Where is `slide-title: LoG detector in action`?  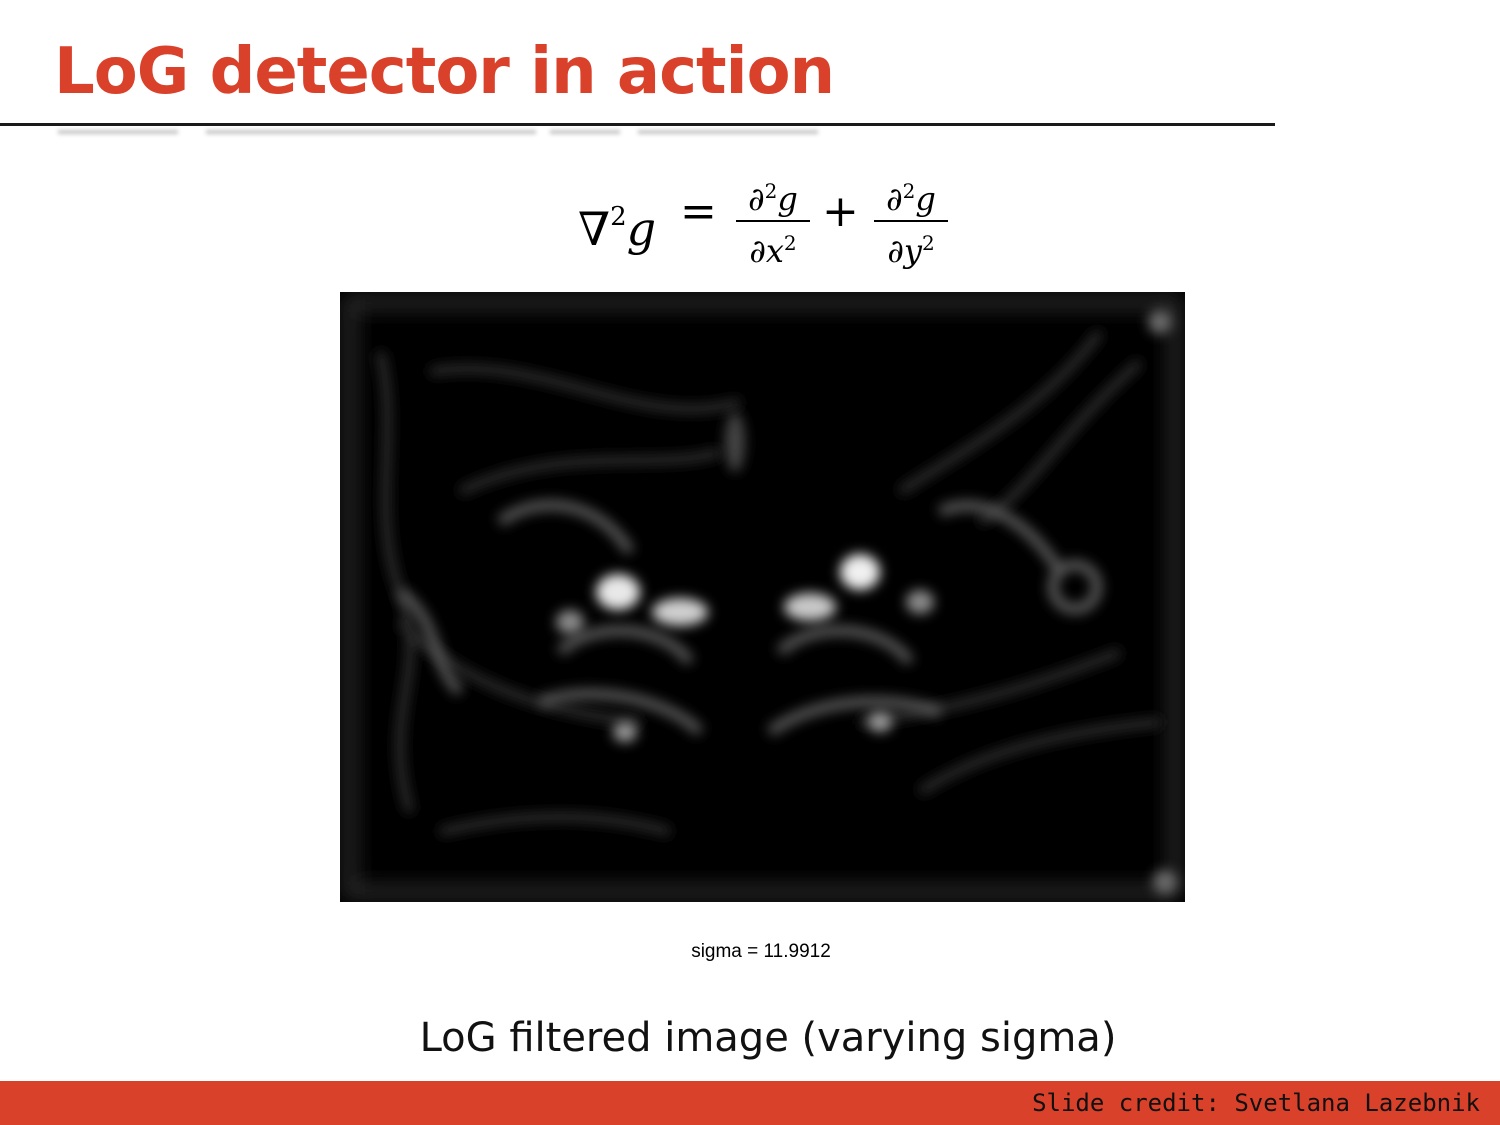 slide-title: LoG detector in action is located at coordinates (444, 72).